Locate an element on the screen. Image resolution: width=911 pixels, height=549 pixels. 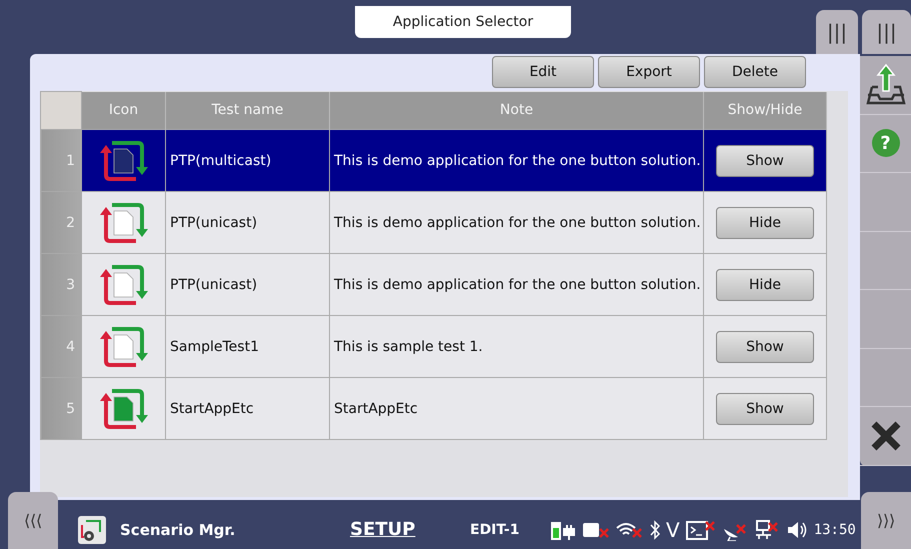
speaker-icon is located at coordinates (797, 530).